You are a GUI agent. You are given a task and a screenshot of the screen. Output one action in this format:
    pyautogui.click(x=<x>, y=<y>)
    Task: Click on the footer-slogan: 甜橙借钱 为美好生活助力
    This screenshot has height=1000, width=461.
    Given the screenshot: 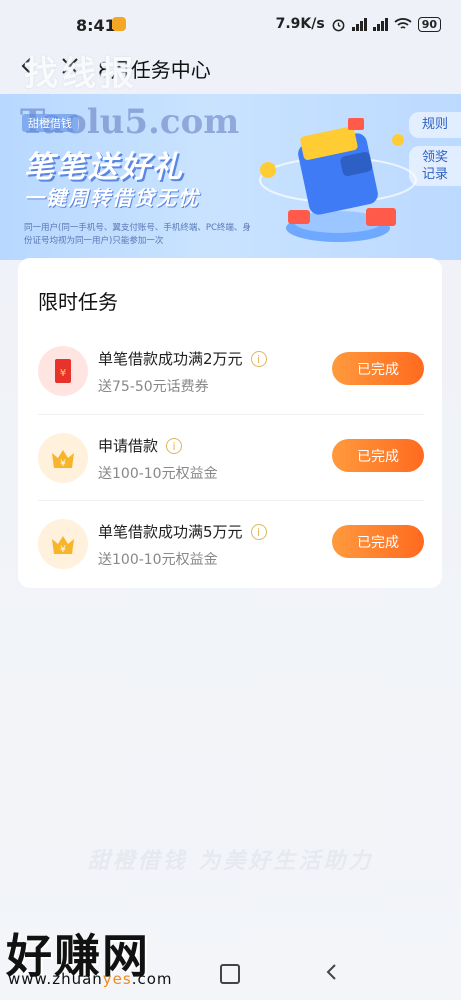 What is the action you would take?
    pyautogui.click(x=230, y=861)
    